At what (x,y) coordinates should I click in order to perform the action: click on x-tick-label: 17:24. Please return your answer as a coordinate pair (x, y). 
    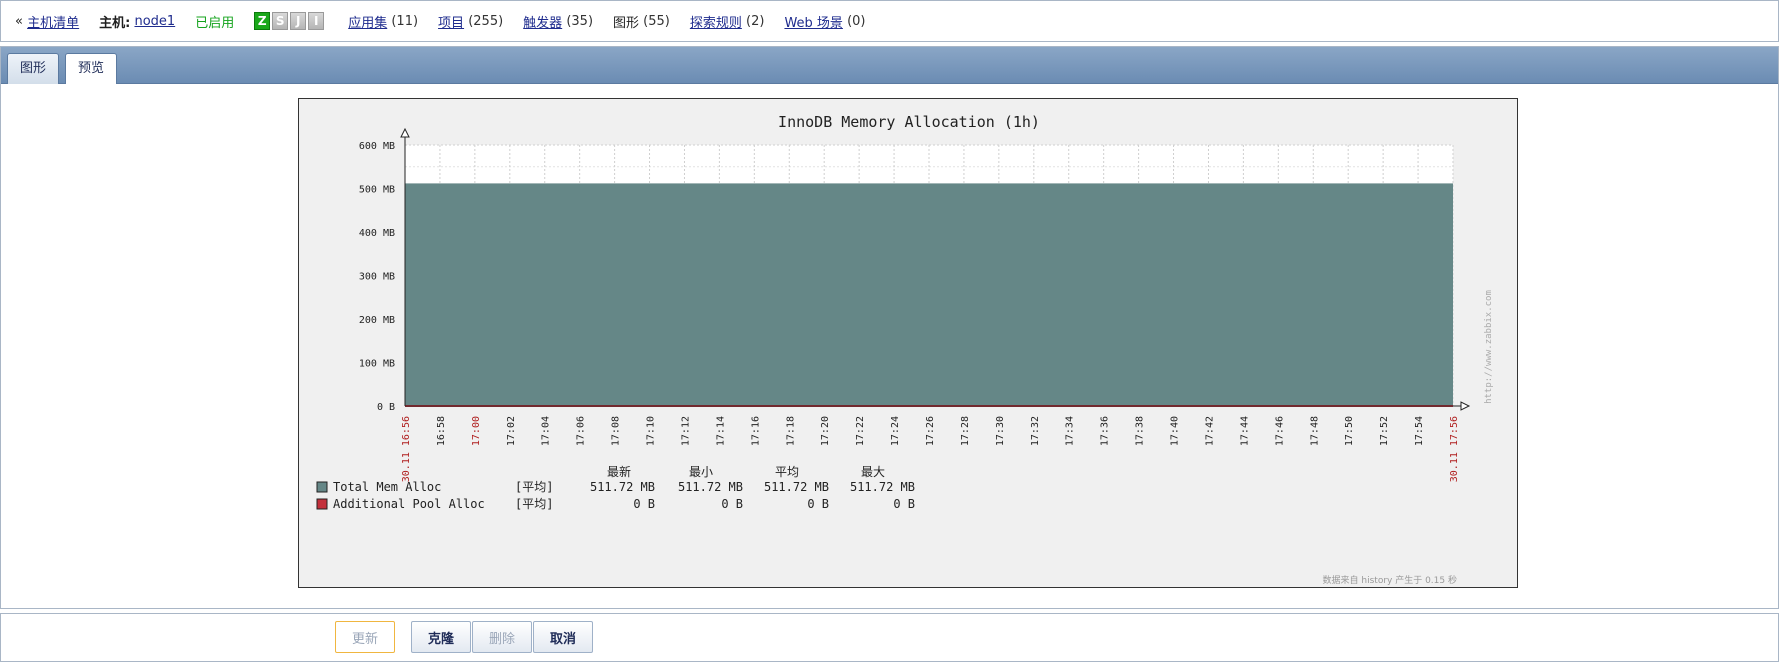
    Looking at the image, I should click on (895, 431).